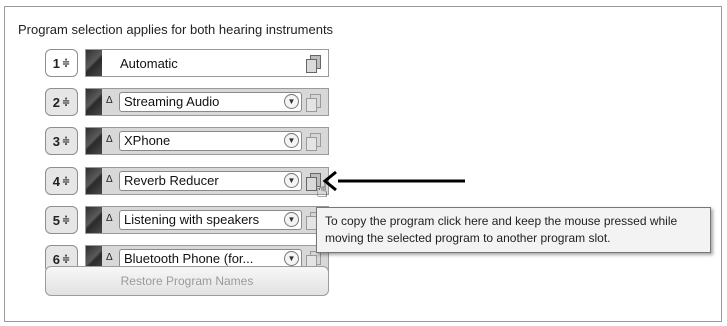  I want to click on program-name: Automatic, so click(149, 63).